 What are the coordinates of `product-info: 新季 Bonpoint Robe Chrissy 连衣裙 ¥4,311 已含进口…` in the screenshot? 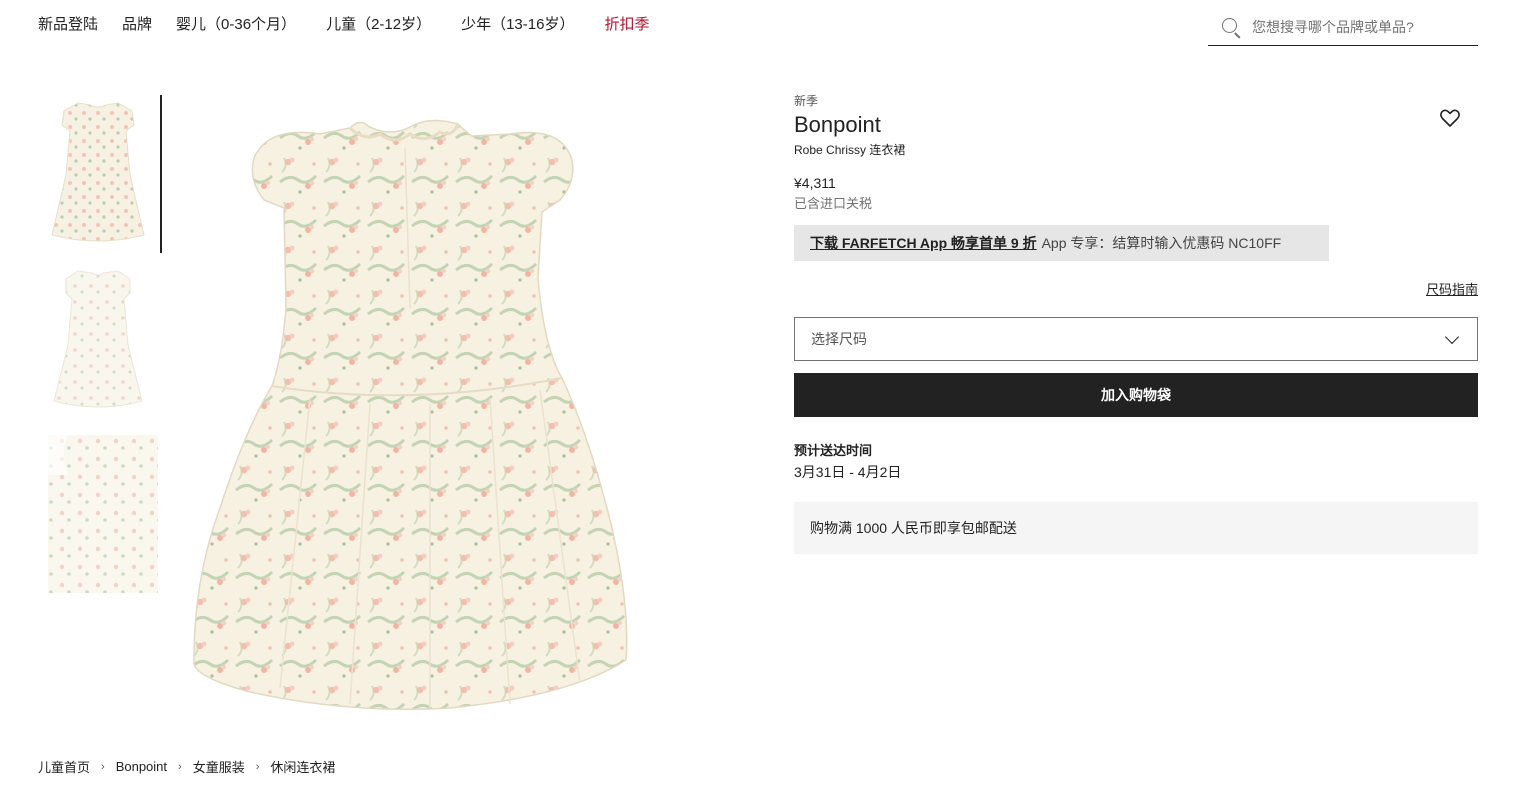 It's located at (1136, 176).